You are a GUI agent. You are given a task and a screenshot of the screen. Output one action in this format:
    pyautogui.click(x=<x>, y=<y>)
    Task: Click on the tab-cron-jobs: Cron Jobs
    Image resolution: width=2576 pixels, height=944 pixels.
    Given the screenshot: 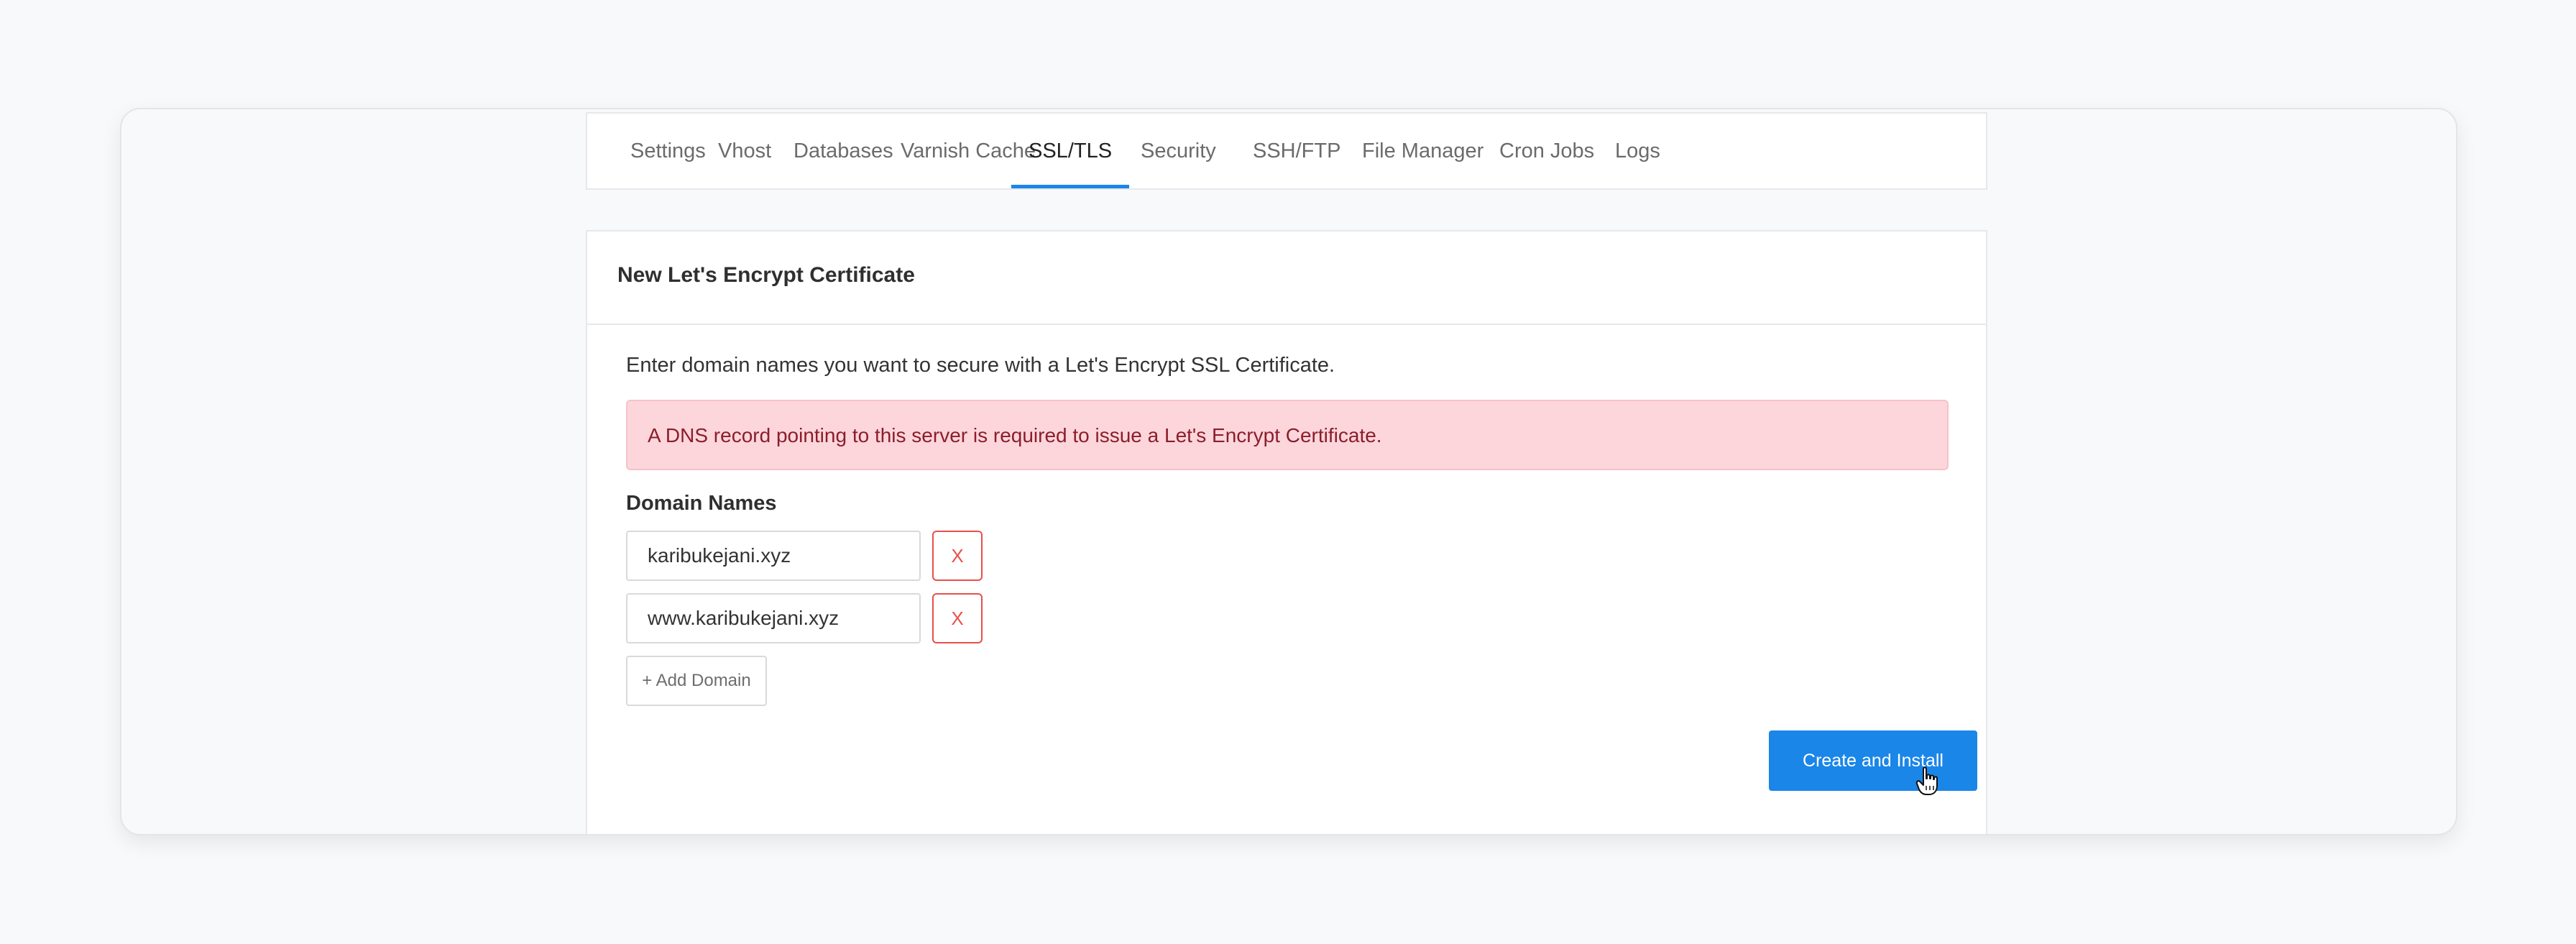 What is the action you would take?
    pyautogui.click(x=1546, y=151)
    